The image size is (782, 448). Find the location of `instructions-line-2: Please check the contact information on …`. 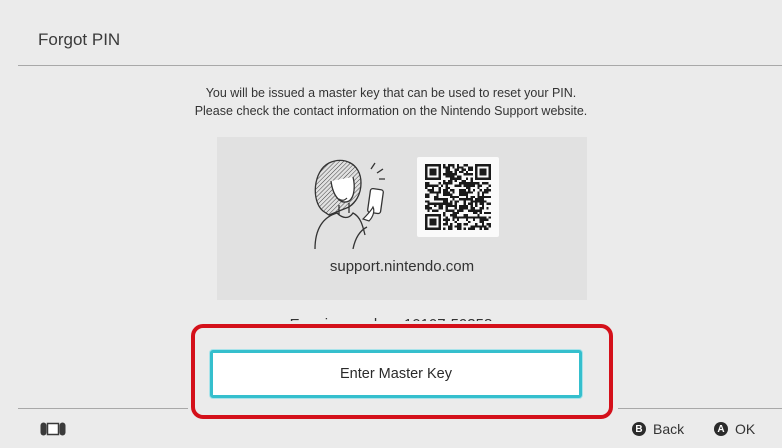

instructions-line-2: Please check the contact information on … is located at coordinates (391, 111).